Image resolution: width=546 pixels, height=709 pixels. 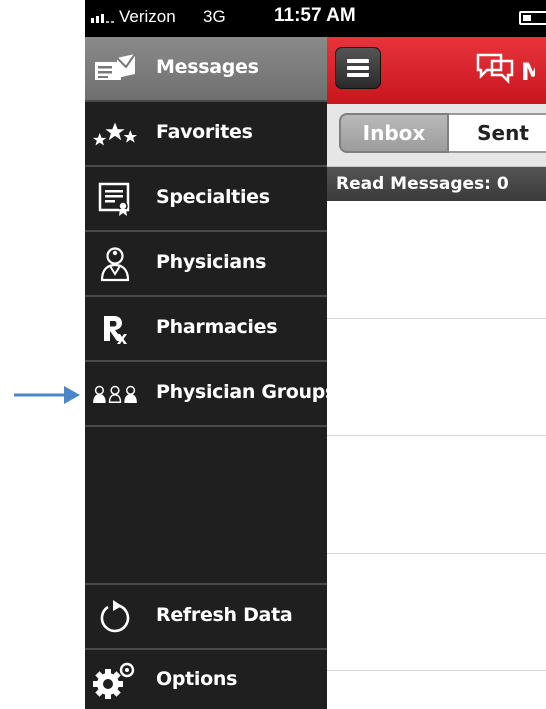 I want to click on network-label: 3G, so click(x=214, y=16).